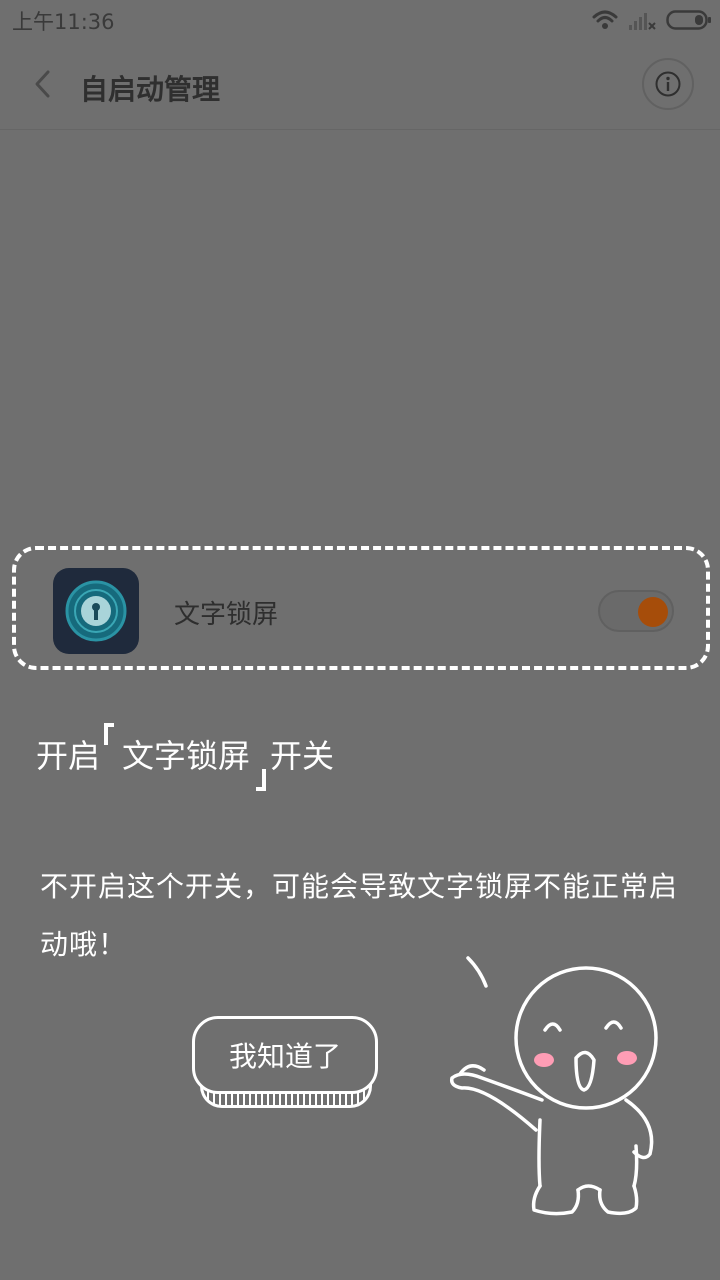 The image size is (720, 1280). What do you see at coordinates (150, 89) in the screenshot?
I see `page-title: 自启动管理` at bounding box center [150, 89].